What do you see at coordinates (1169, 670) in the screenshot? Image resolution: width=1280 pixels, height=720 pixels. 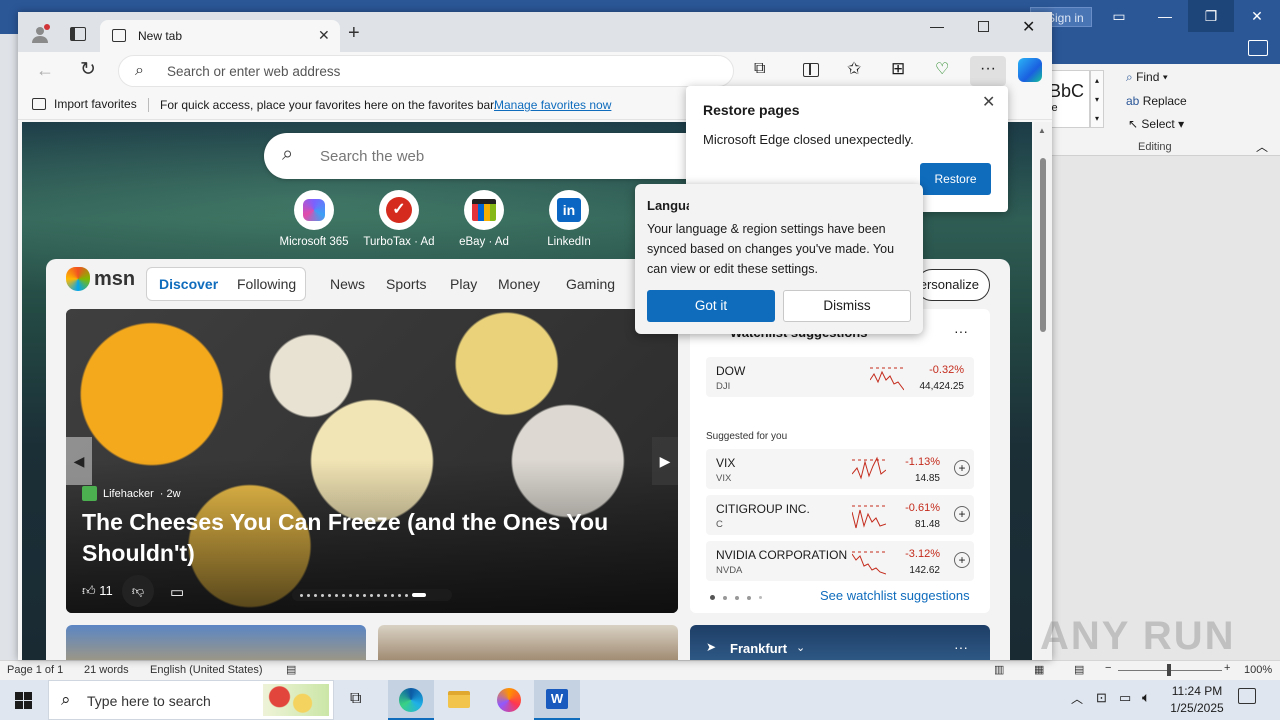 I see `zoom-slider-thumb` at bounding box center [1169, 670].